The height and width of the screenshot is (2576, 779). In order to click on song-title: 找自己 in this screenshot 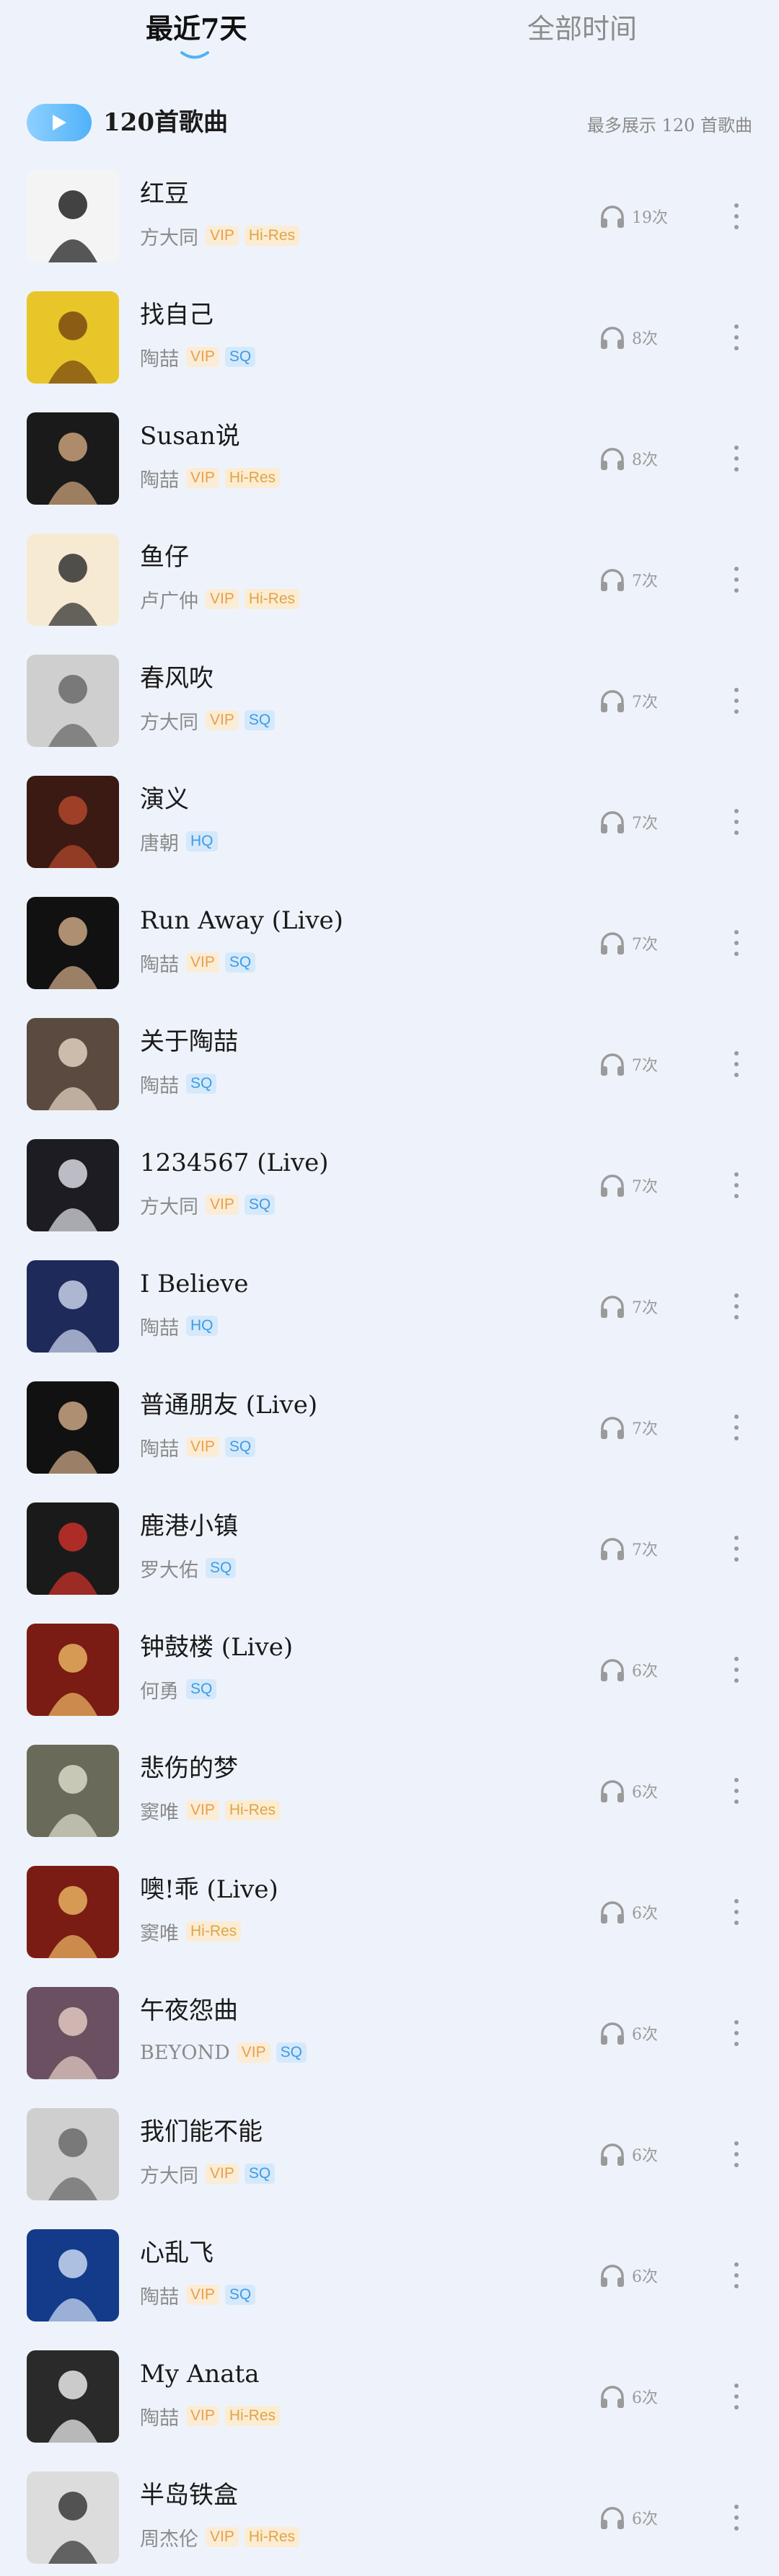, I will do `click(177, 315)`.